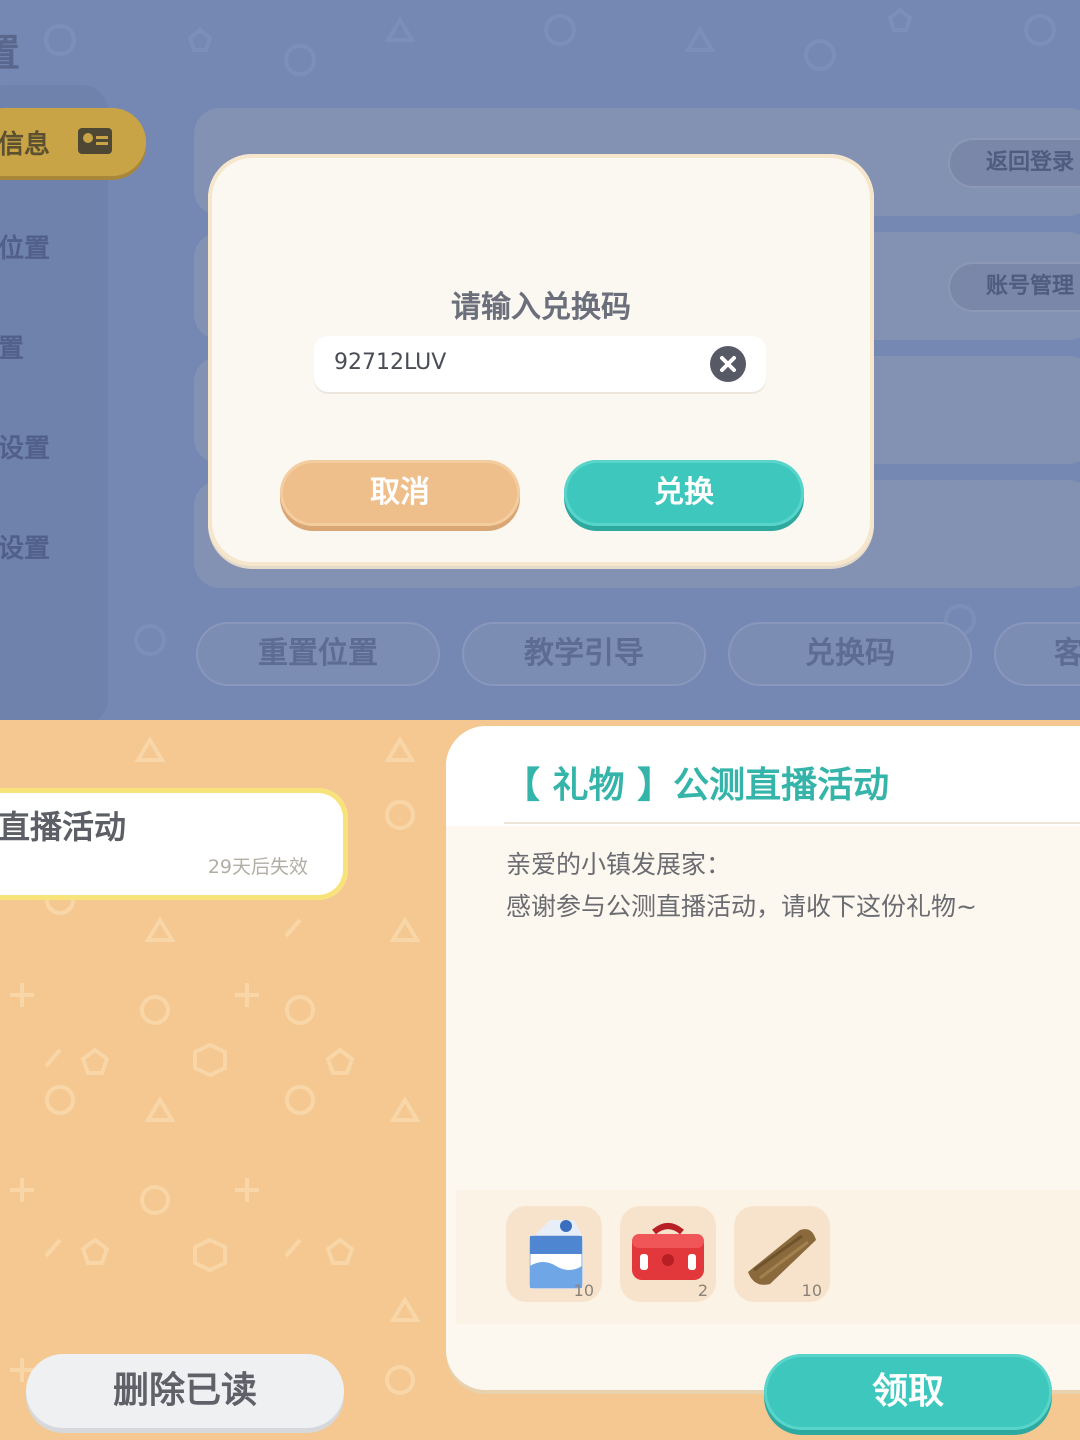  Describe the element at coordinates (63, 827) in the screenshot. I see `mail-item-title: 直播活动` at that location.